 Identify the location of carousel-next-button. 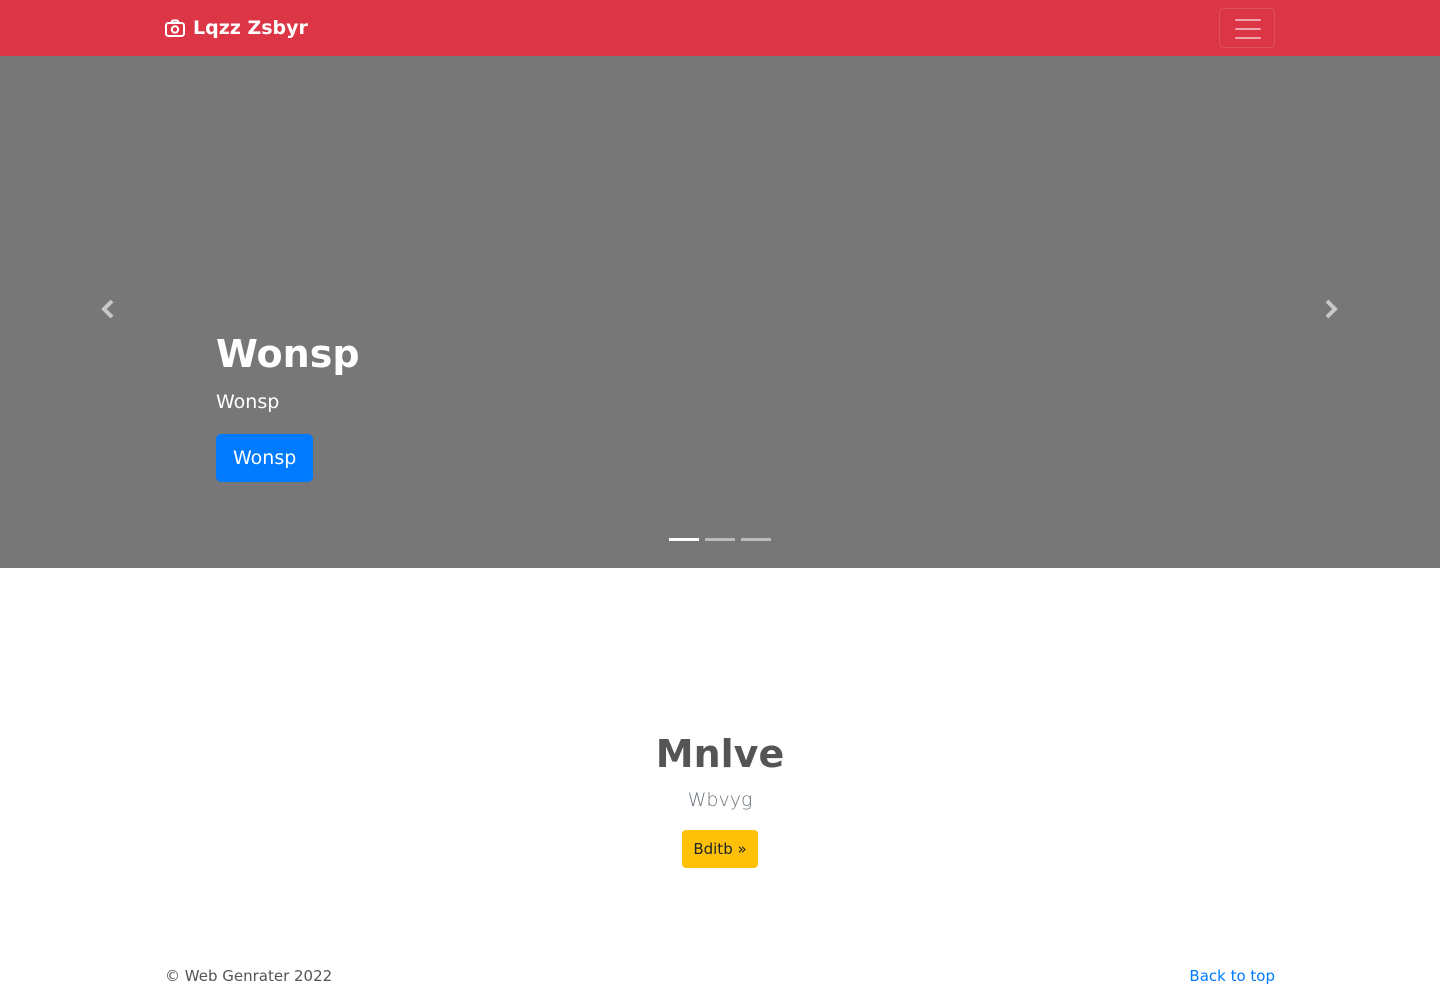
(1331, 311).